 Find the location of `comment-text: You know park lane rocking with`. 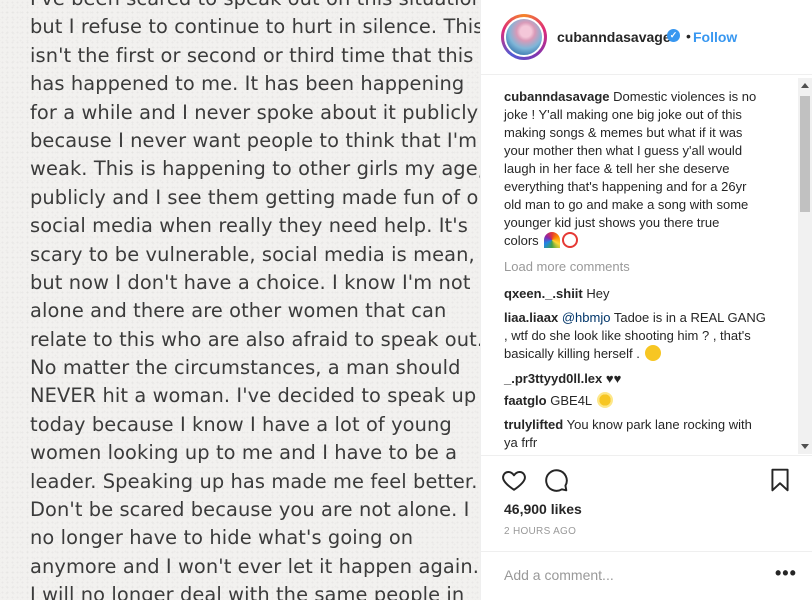

comment-text: You know park lane rocking with is located at coordinates (659, 424).